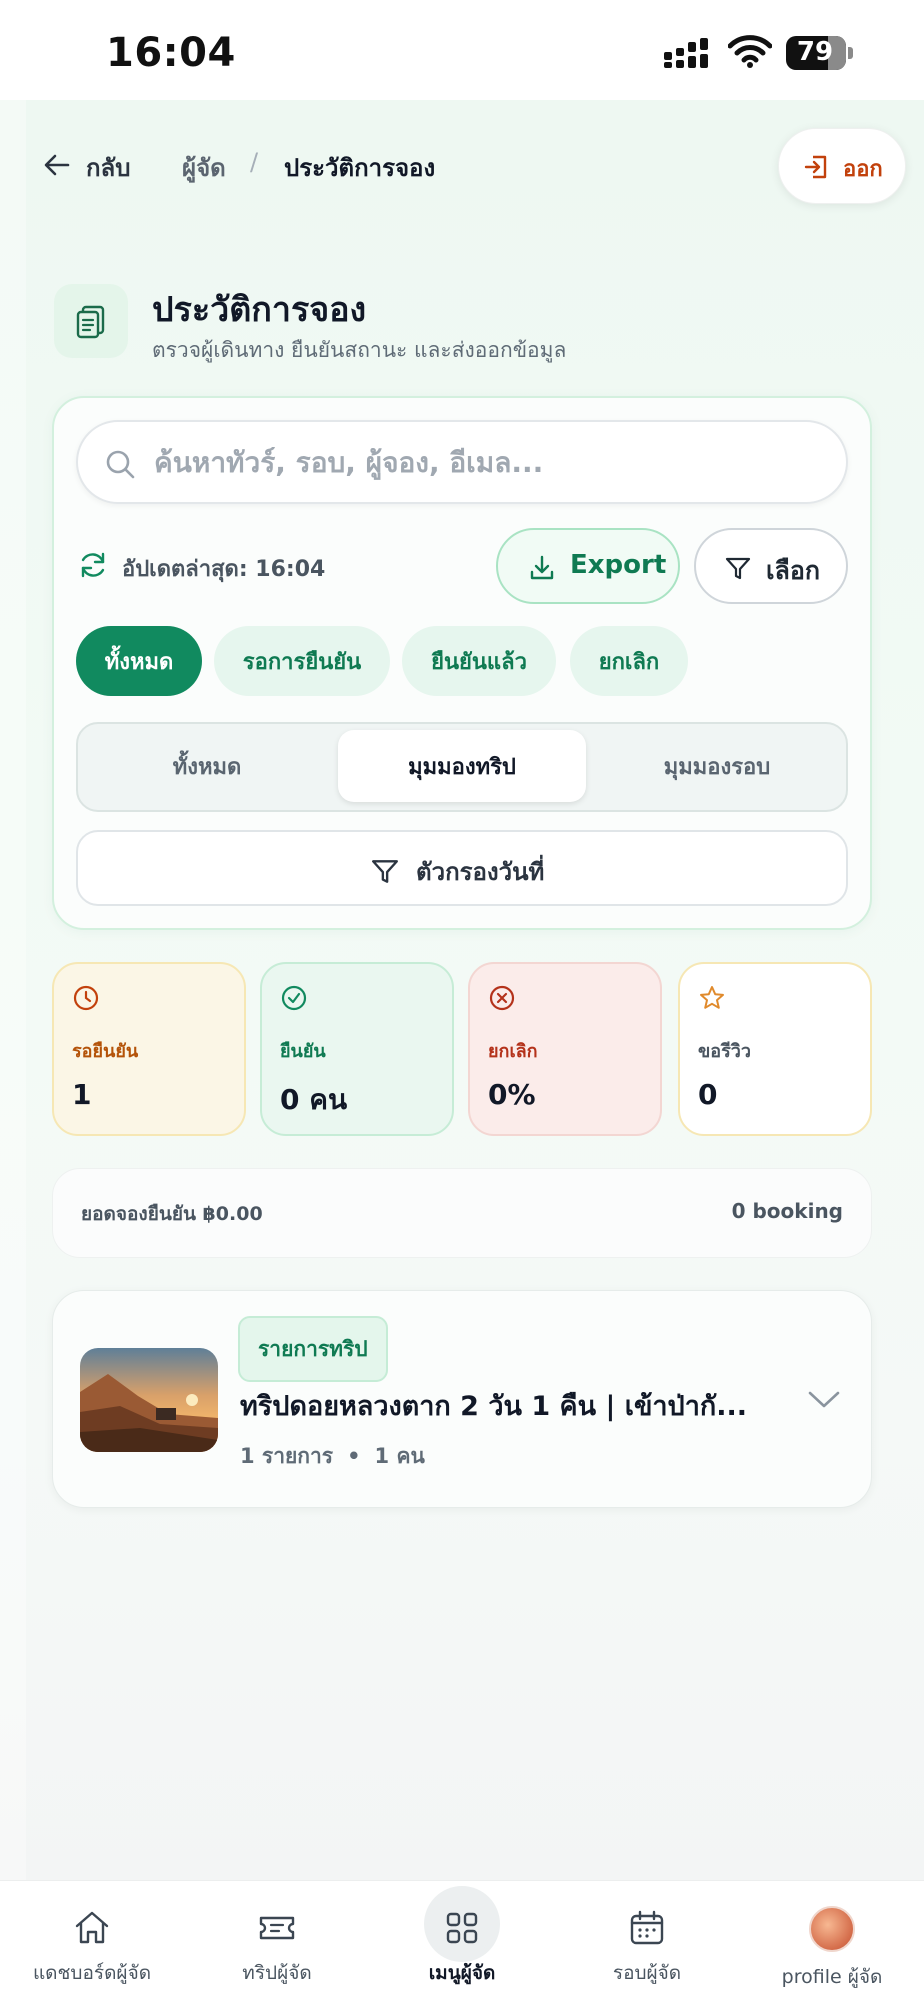 The height and width of the screenshot is (2000, 924). I want to click on status-filter-all: ทั้งหมด, so click(139, 661).